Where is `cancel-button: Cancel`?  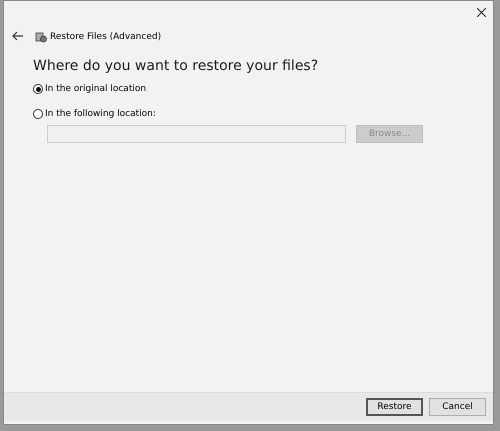 cancel-button: Cancel is located at coordinates (457, 407).